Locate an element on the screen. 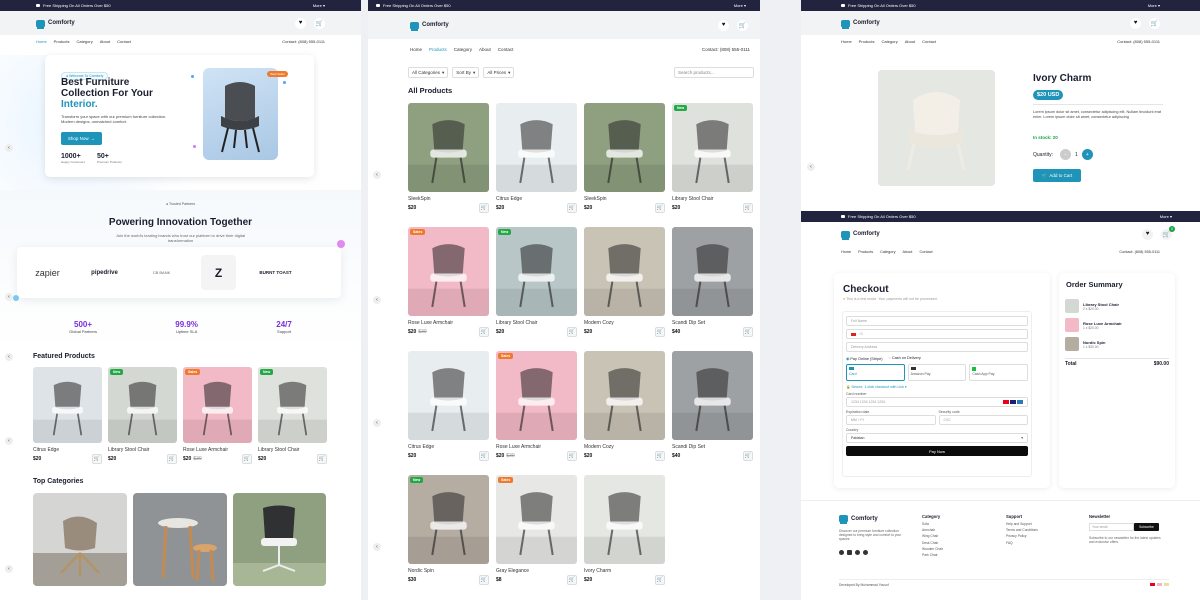 Image resolution: width=1200 pixels, height=600 pixels. quantity-stepper: − 1 + is located at coordinates (1076, 154).